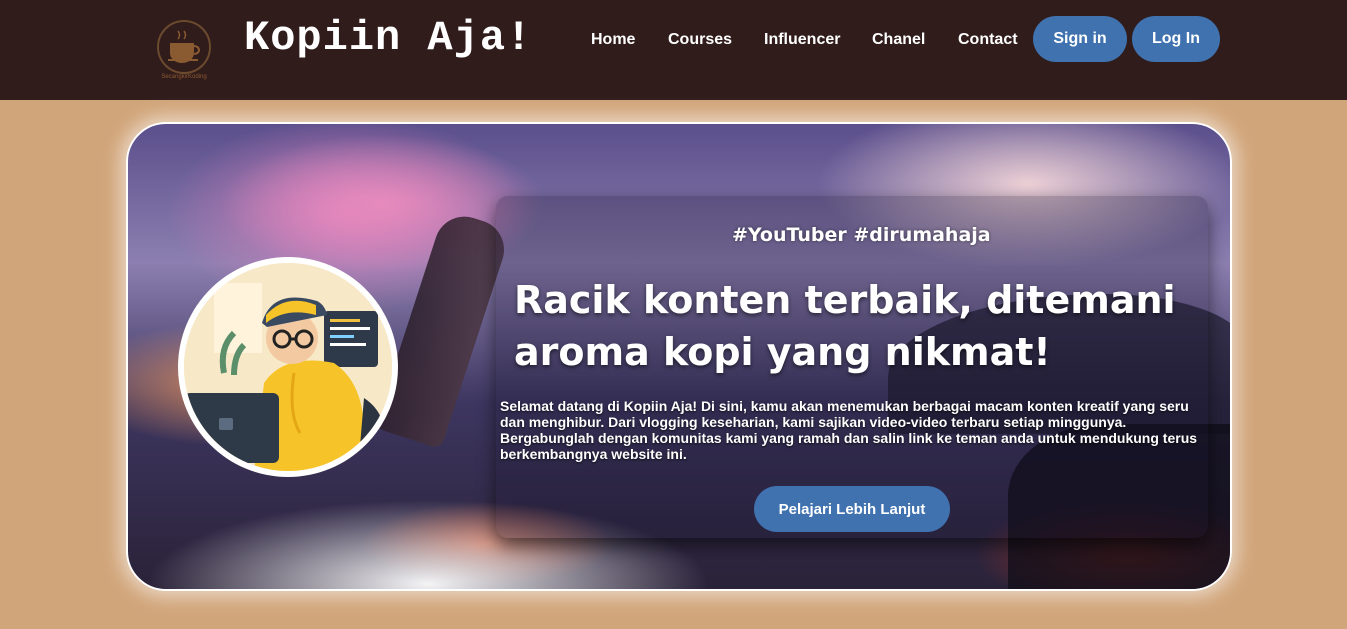 This screenshot has width=1347, height=629. I want to click on nav-influencer: Influencer, so click(802, 40).